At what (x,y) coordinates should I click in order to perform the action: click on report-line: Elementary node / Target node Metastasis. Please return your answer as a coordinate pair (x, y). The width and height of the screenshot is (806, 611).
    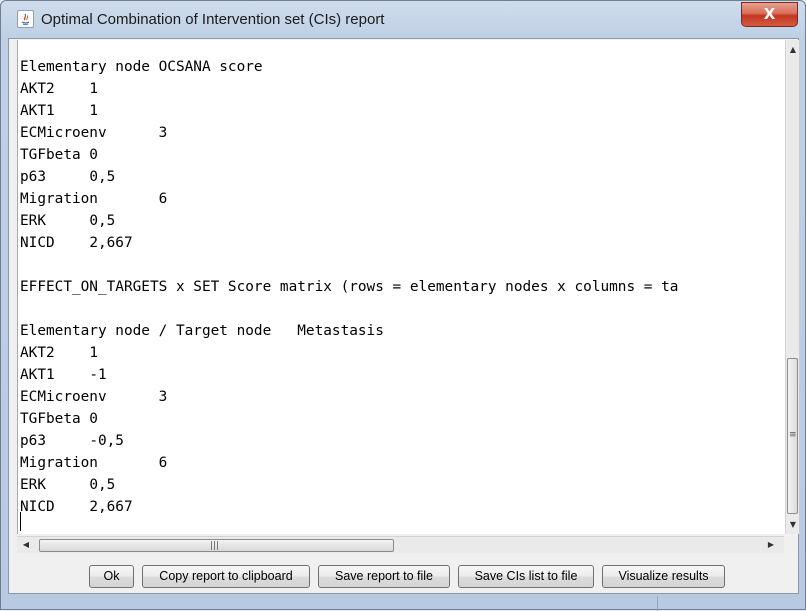
    Looking at the image, I should click on (202, 331).